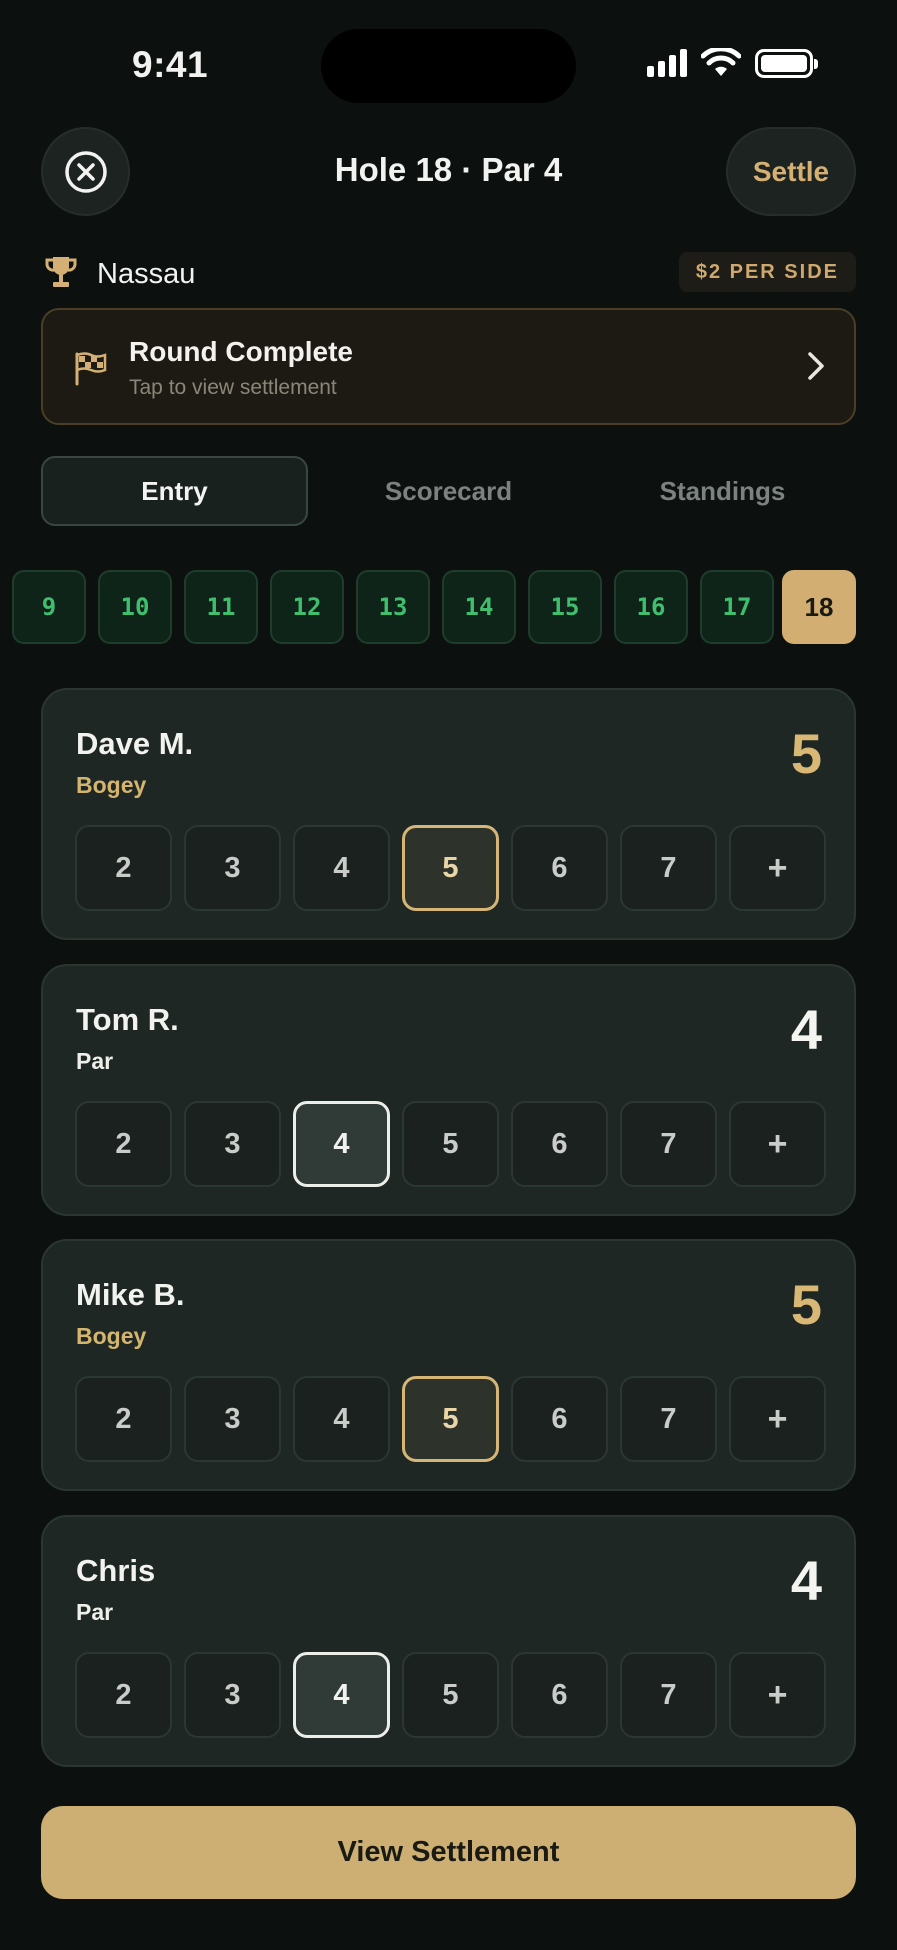 Image resolution: width=897 pixels, height=1950 pixels. I want to click on player-card: Mike B. Bogey 5 2 3 4 5 6 7 +, so click(448, 1365).